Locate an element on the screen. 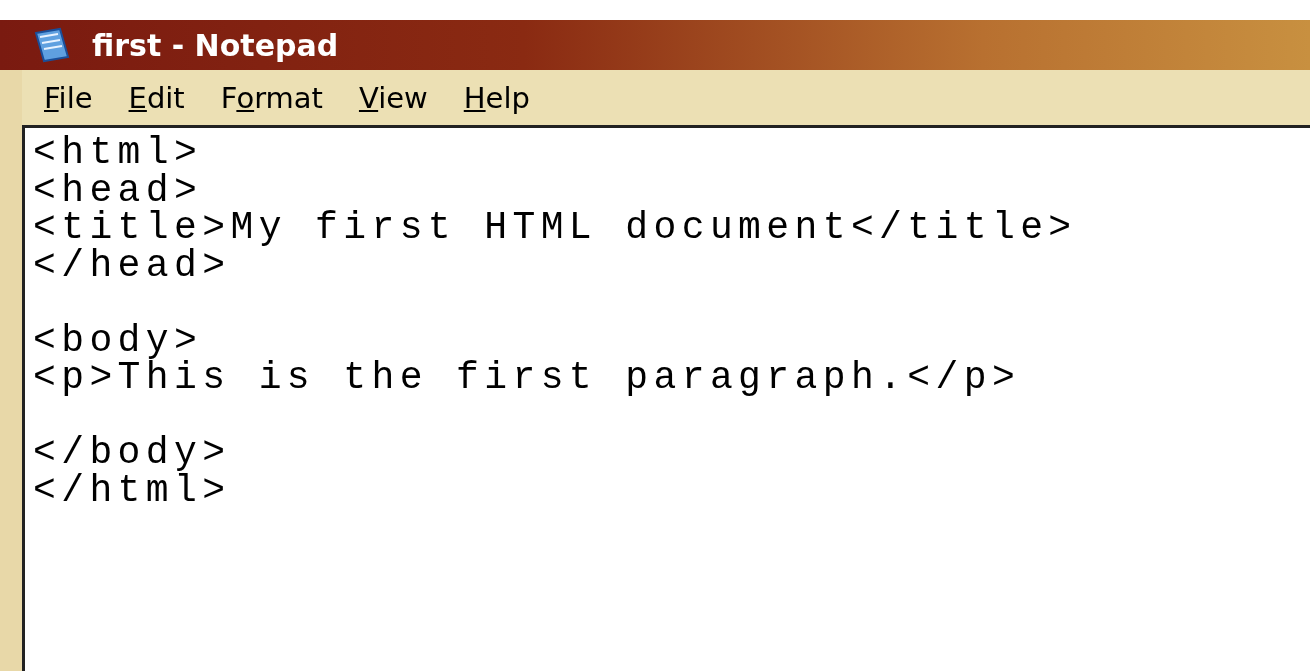  menu-item: Help is located at coordinates (496, 97).